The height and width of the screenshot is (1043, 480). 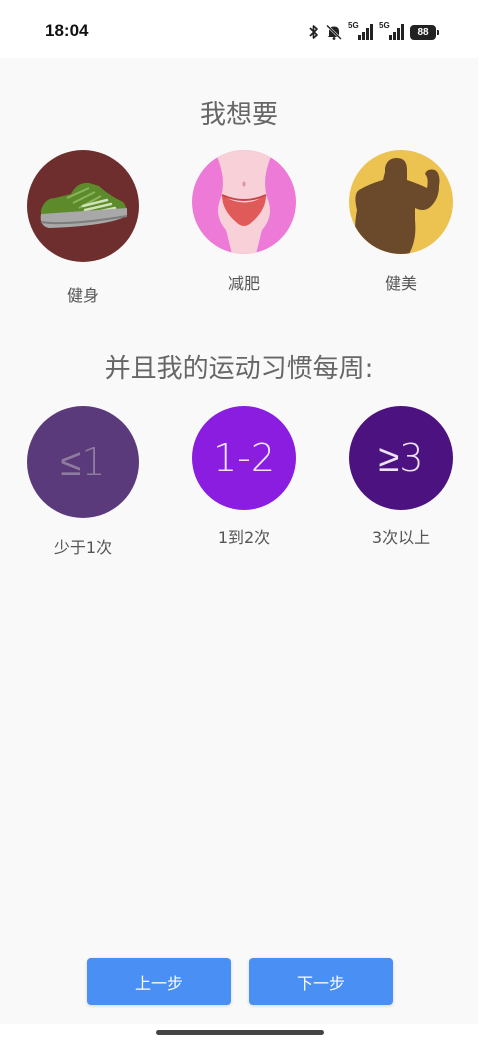 What do you see at coordinates (361, 31) in the screenshot?
I see `signal-5g-icon: 5G` at bounding box center [361, 31].